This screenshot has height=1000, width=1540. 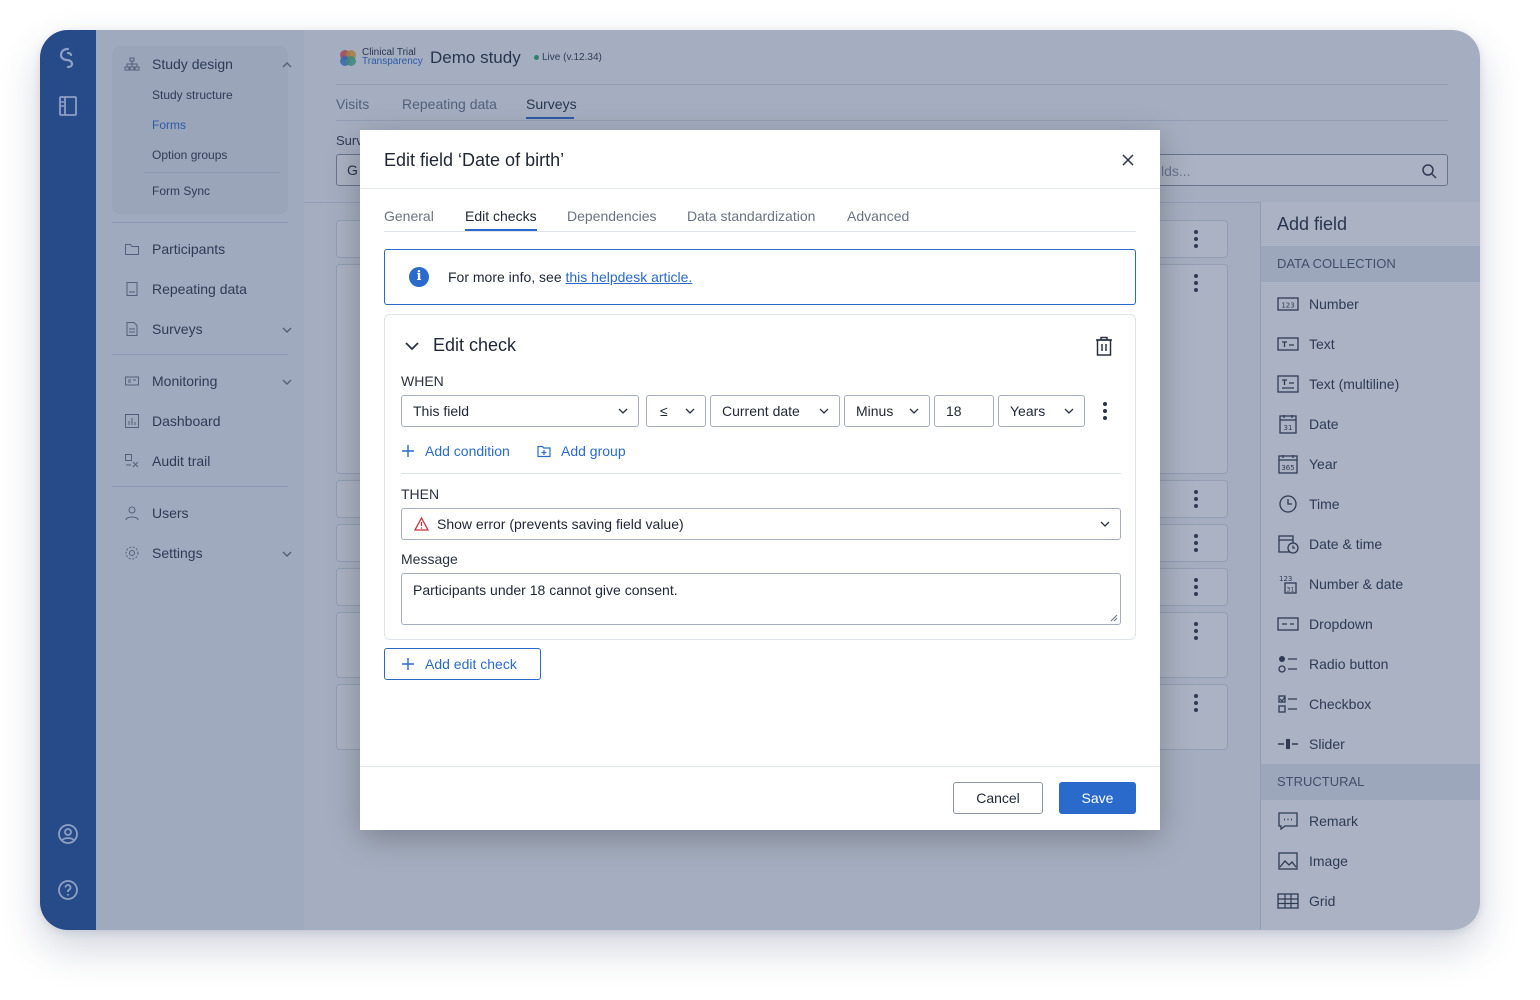 I want to click on action-select: Show error (prevents saving field value), so click(x=761, y=524).